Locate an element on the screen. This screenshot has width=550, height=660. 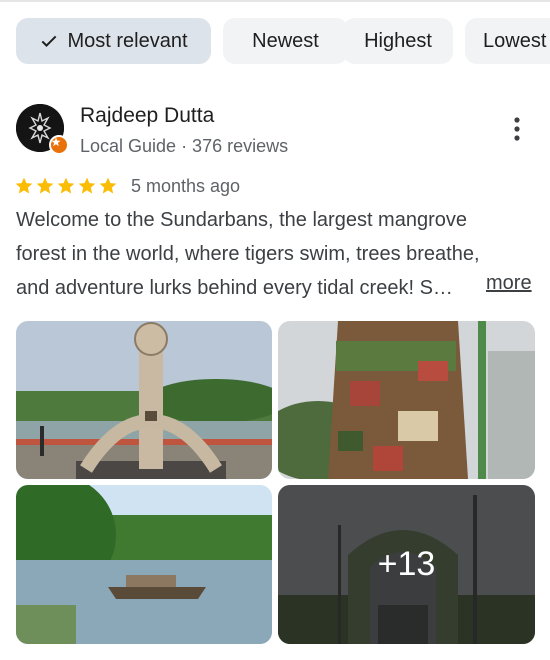
chip-label: Newest is located at coordinates (285, 40).